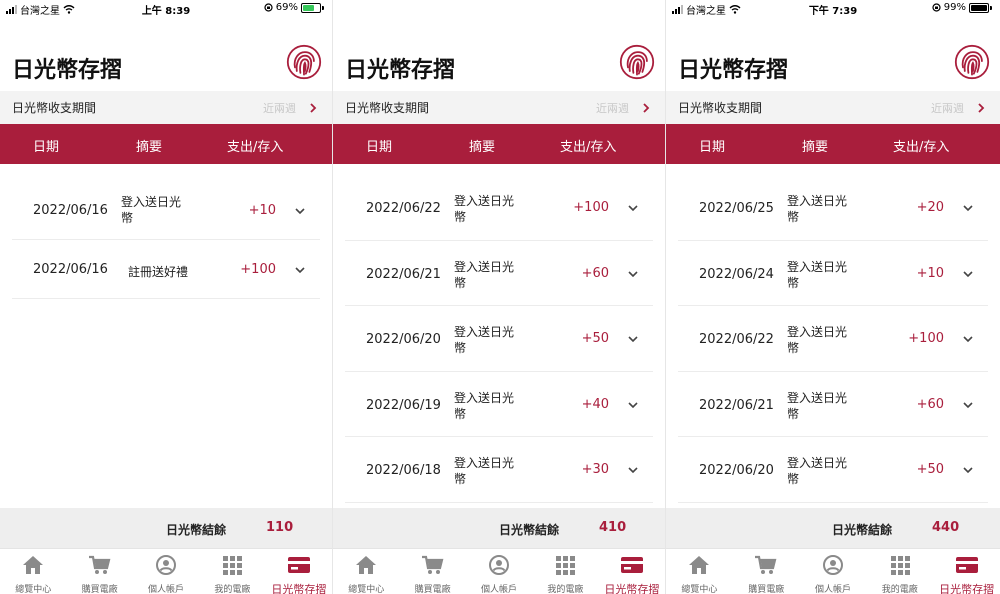 The width and height of the screenshot is (1000, 594). Describe the element at coordinates (946, 527) in the screenshot. I see `balance-value: 440` at that location.